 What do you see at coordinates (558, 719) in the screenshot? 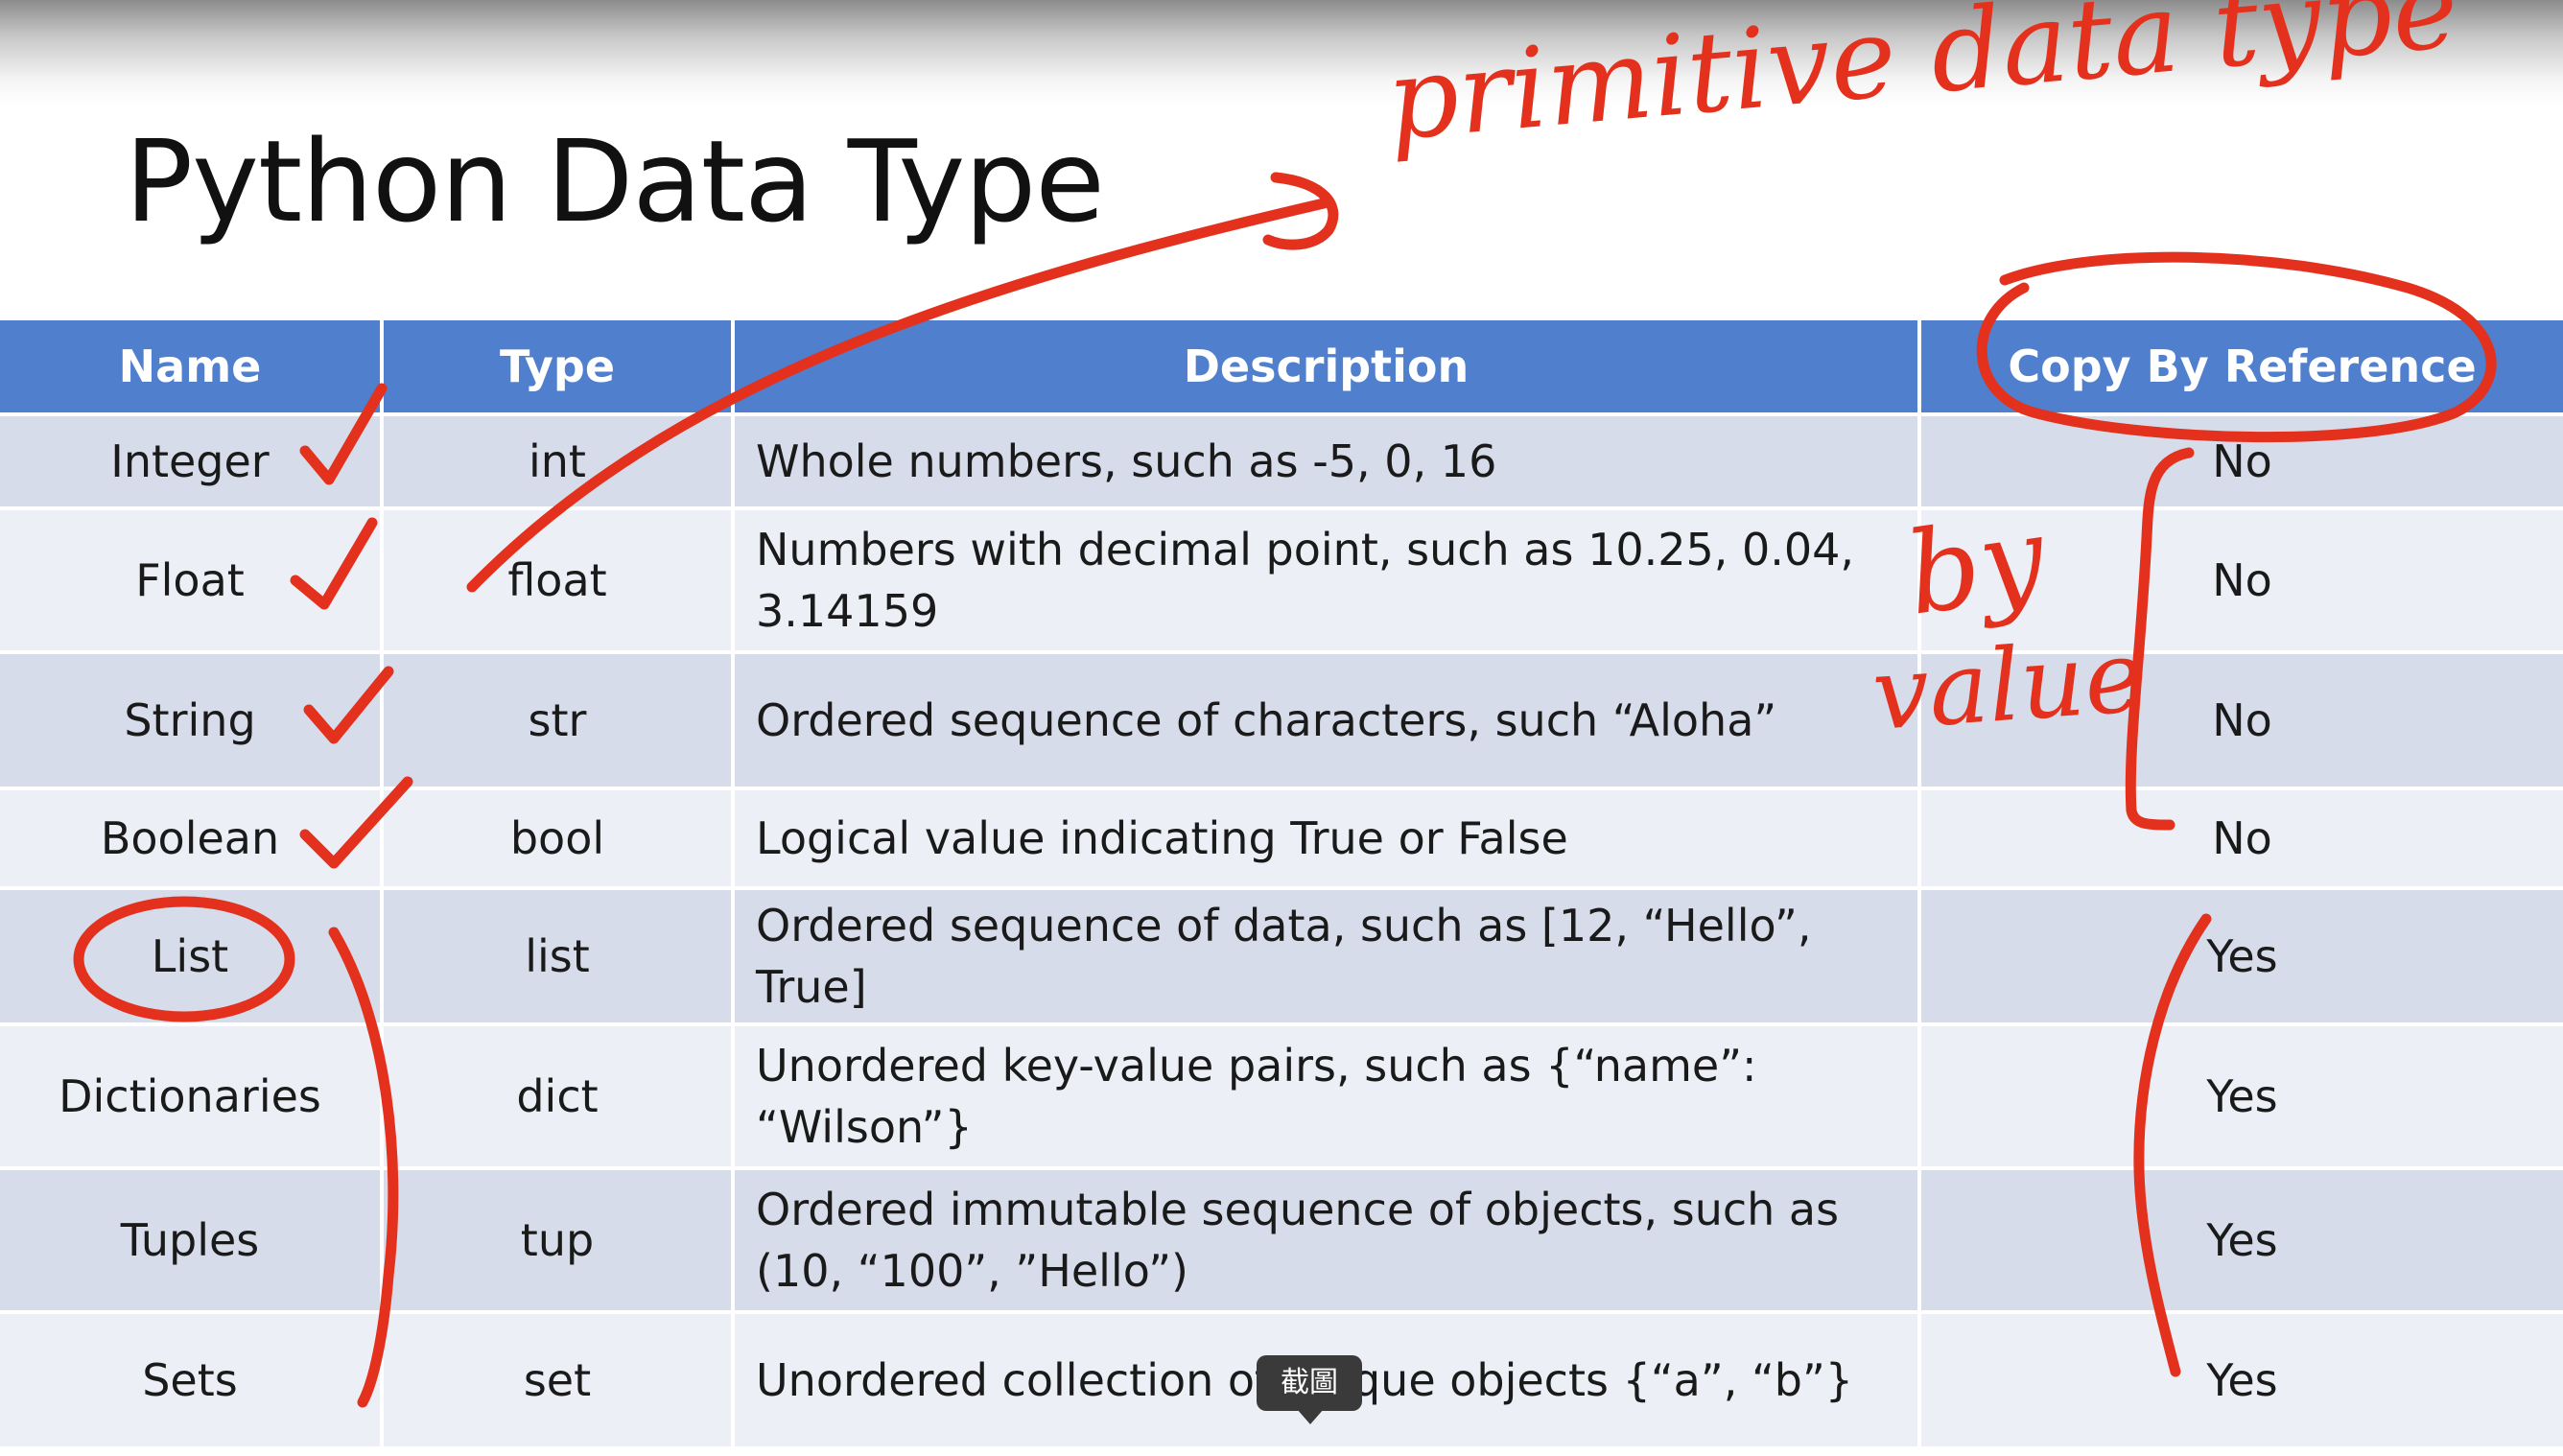
I see `cell-type: str` at bounding box center [558, 719].